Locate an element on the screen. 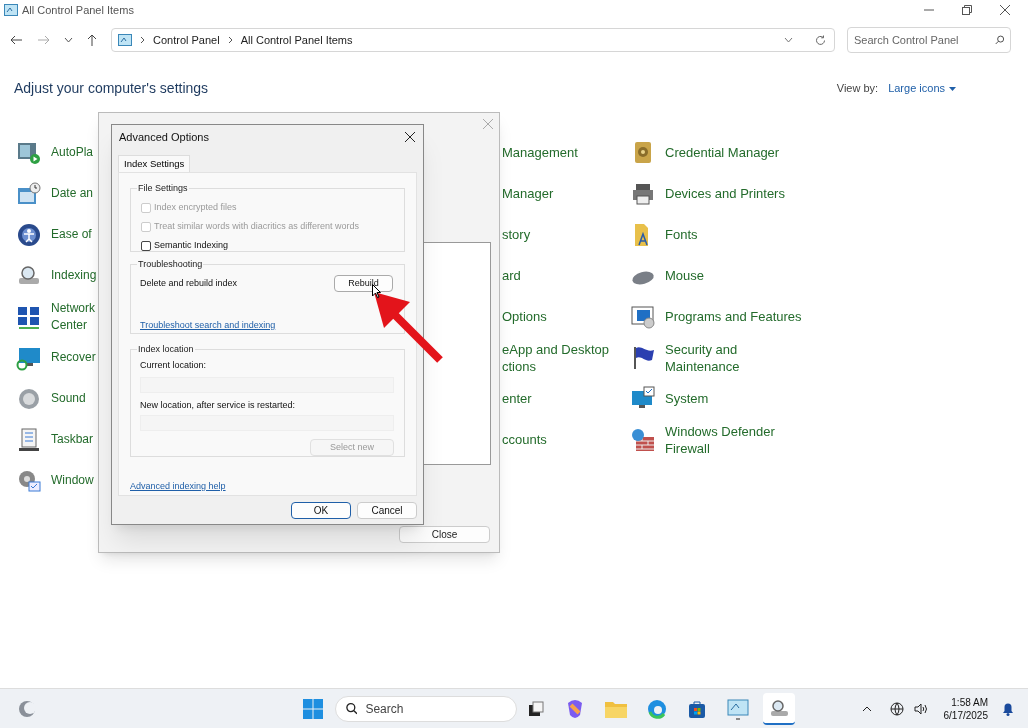  control-panel-item: Windows Defender Firewall is located at coordinates (740, 439).